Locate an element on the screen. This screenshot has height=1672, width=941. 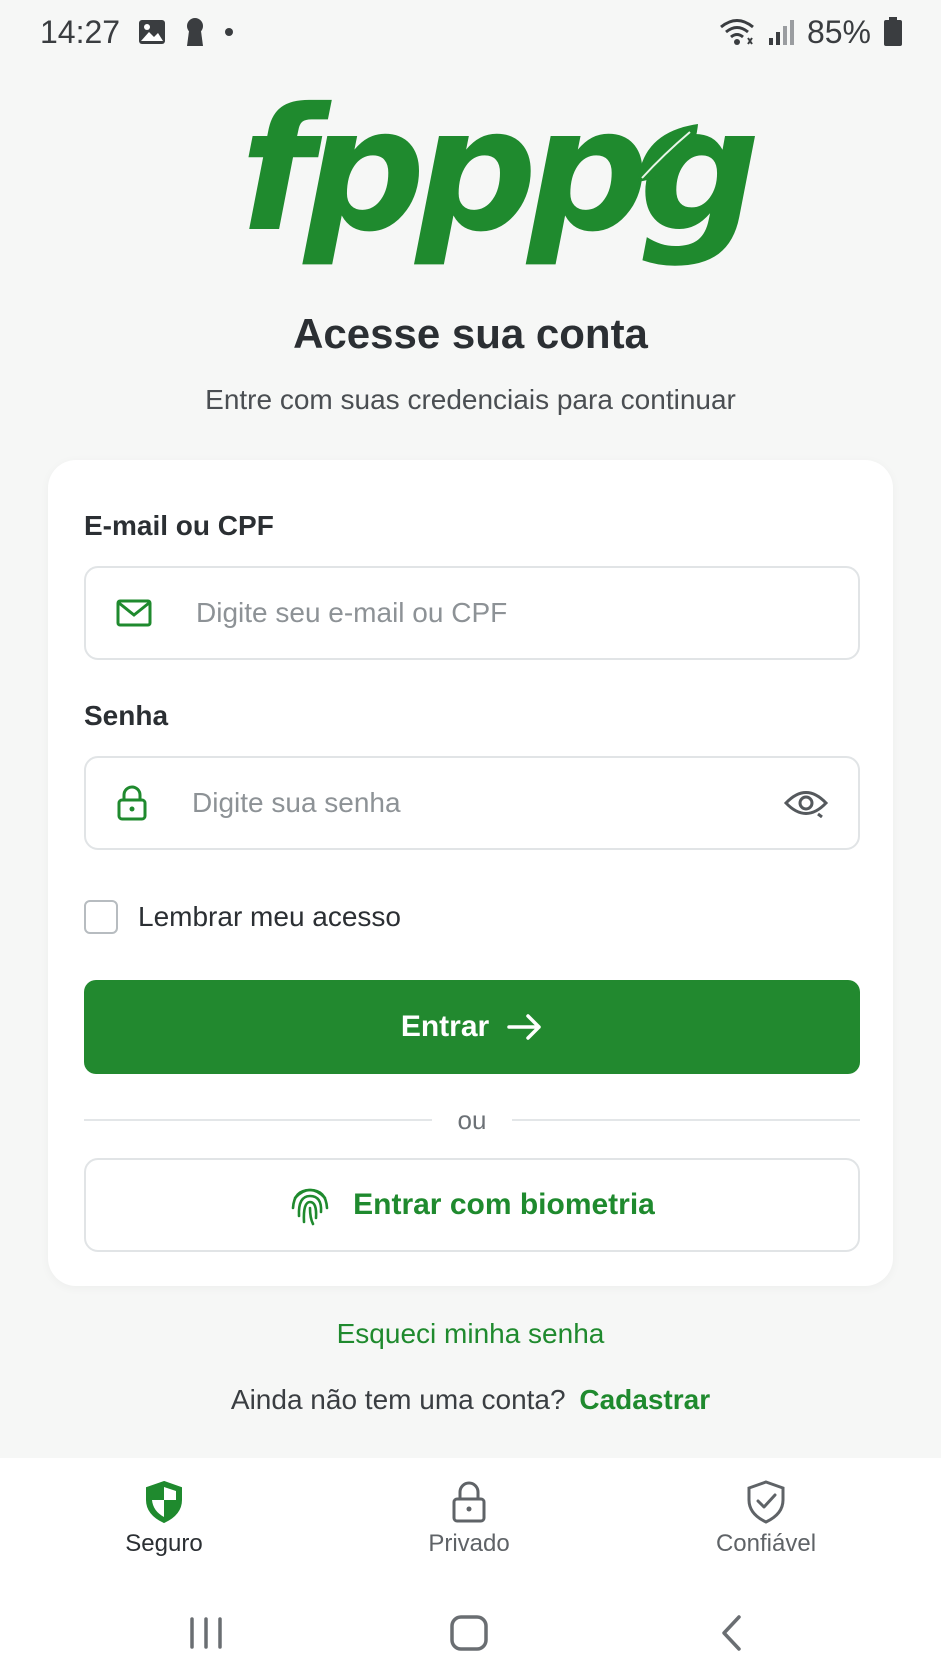
login-button: Entrar is located at coordinates (472, 1027).